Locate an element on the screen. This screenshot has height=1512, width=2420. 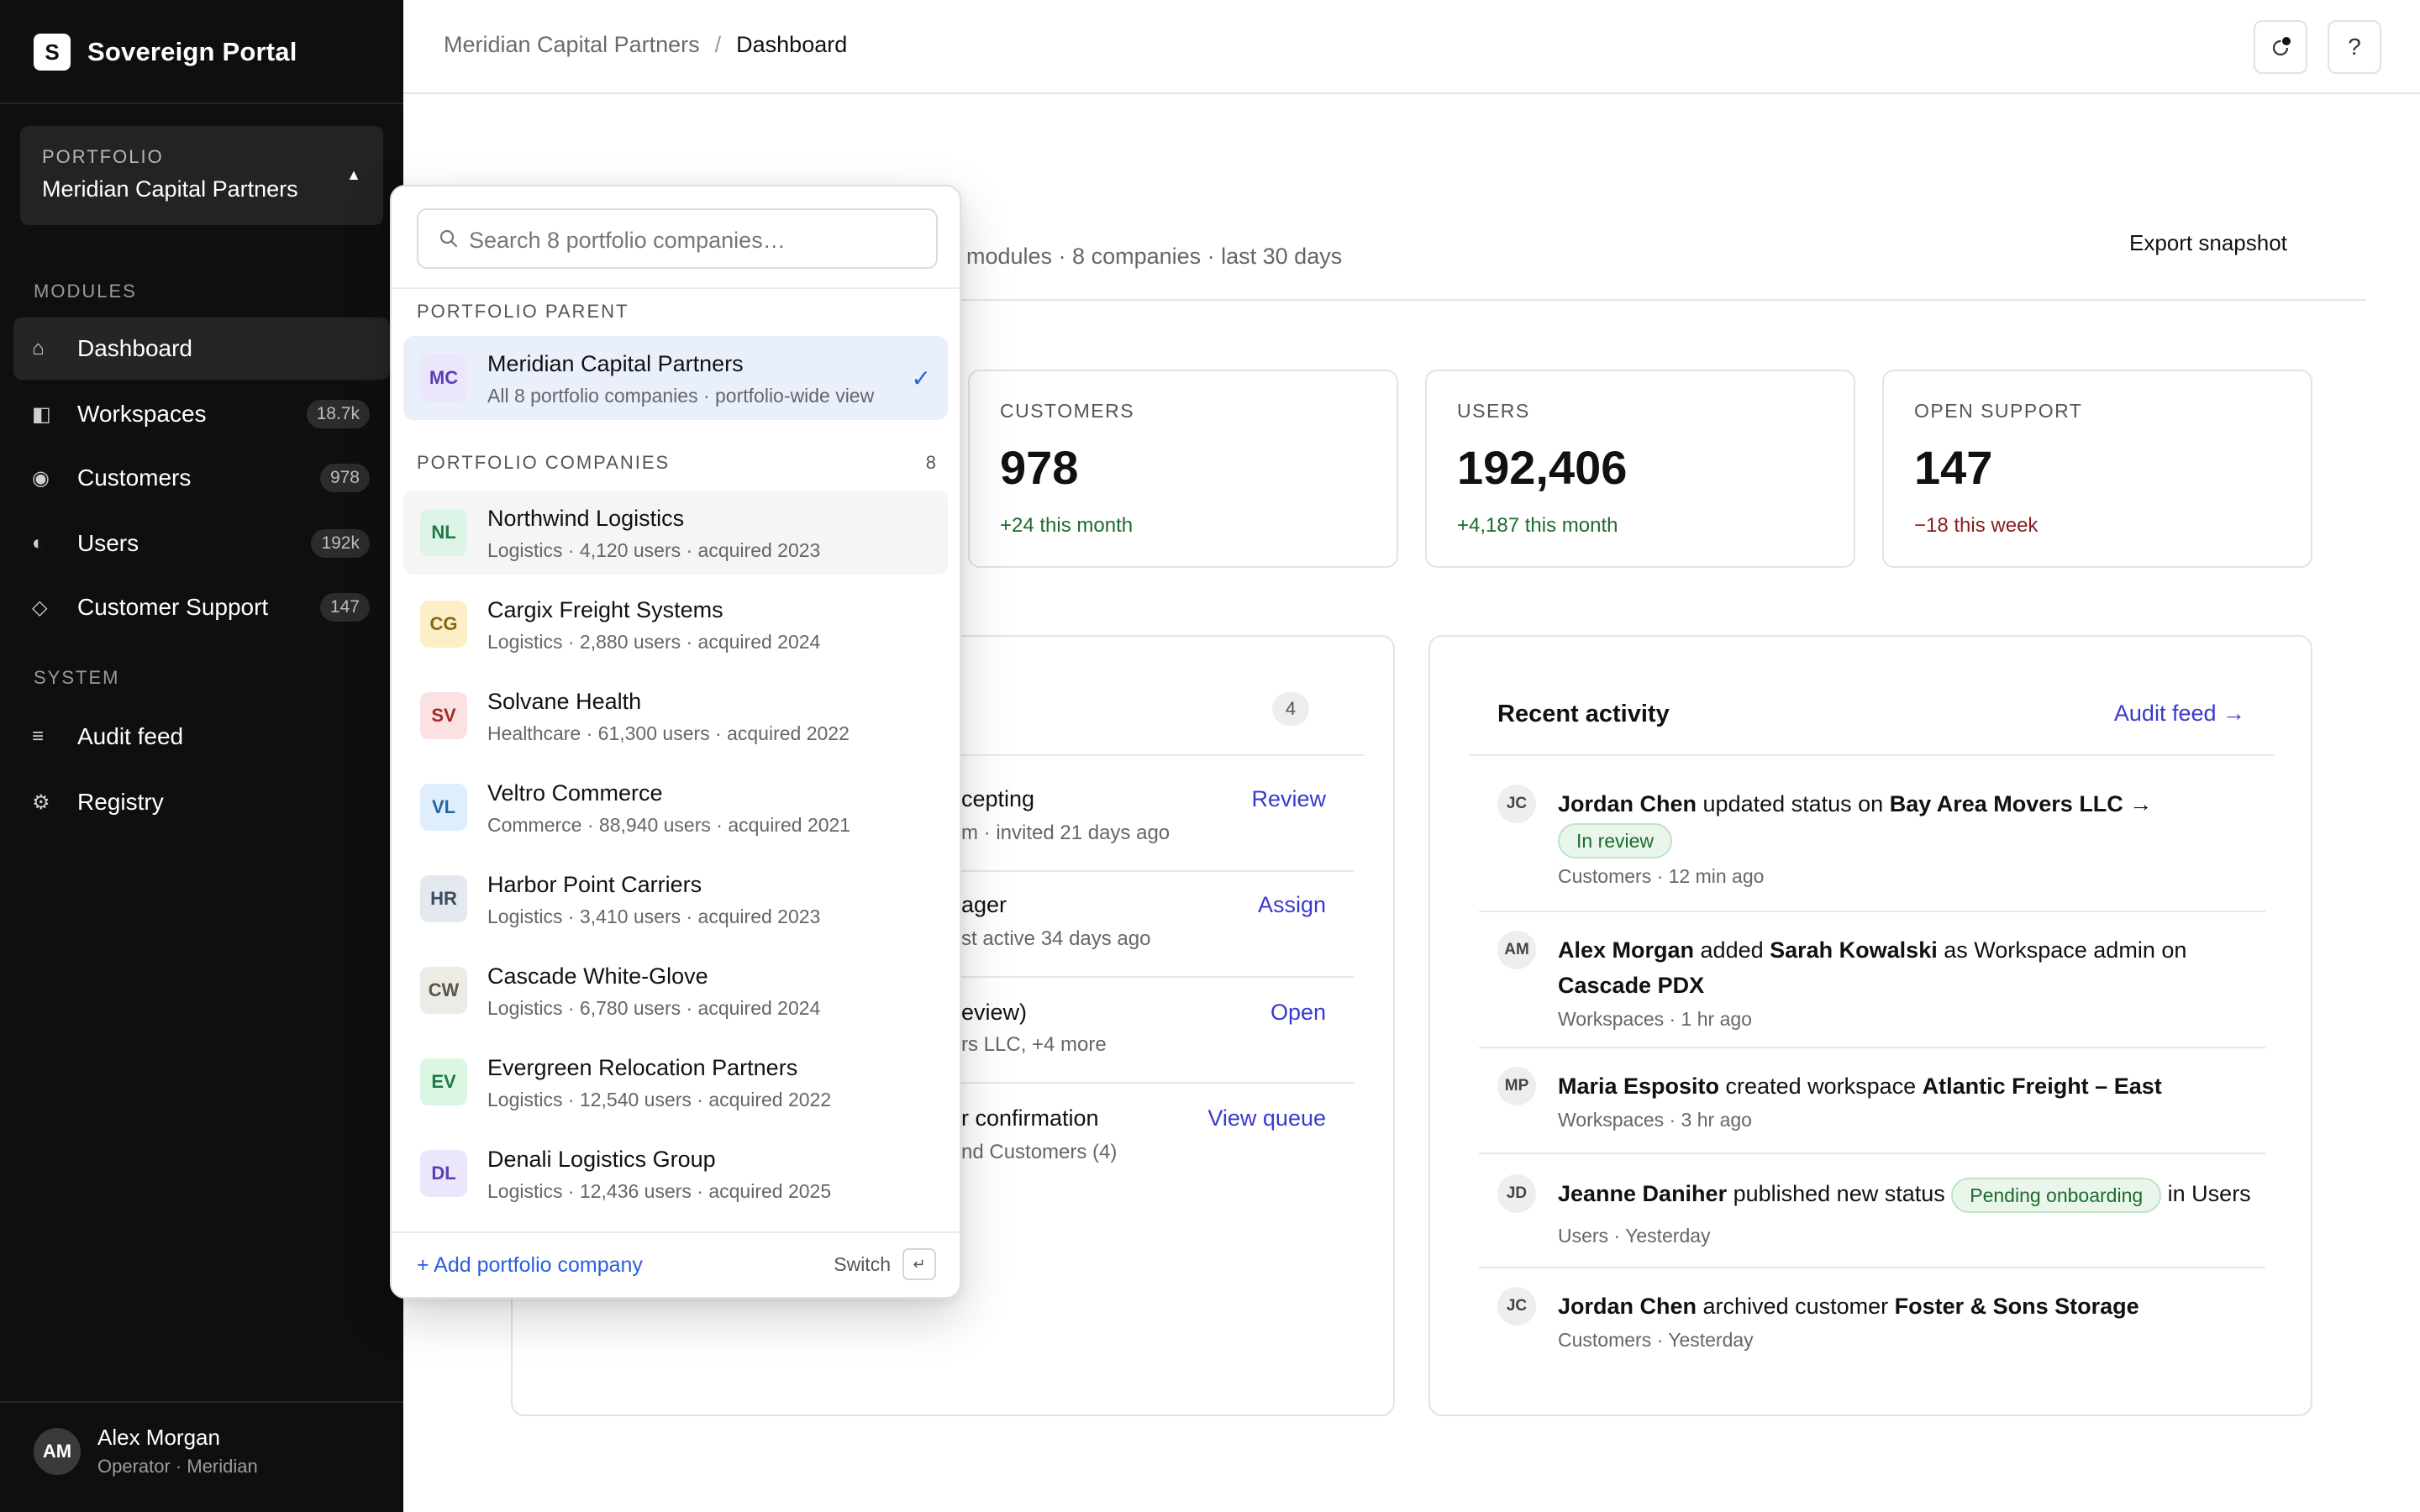
activity-object: Cascade PDX is located at coordinates (1631, 985).